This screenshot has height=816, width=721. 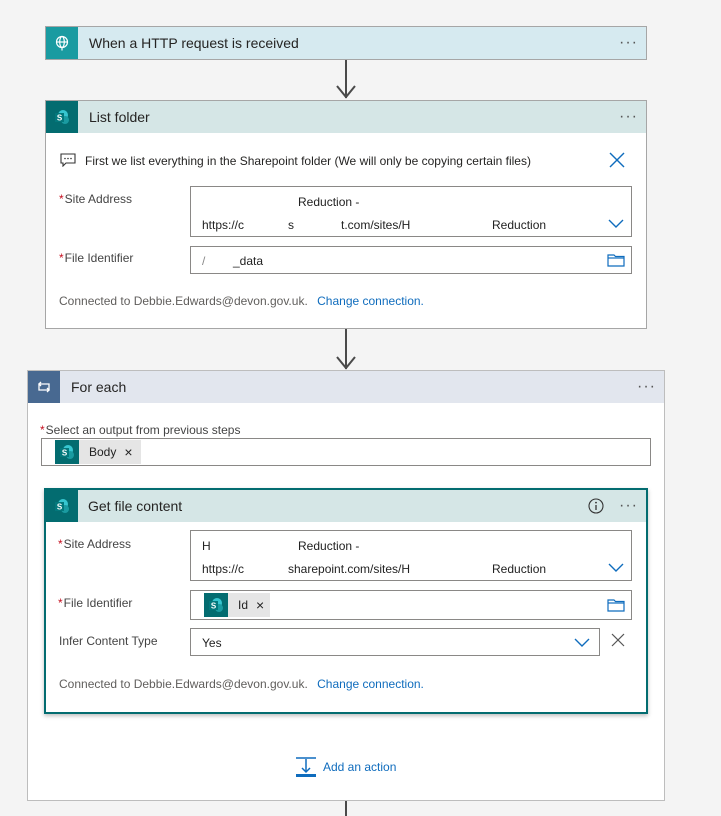 I want to click on site-address-line2-part4: Reduction, so click(x=519, y=225).